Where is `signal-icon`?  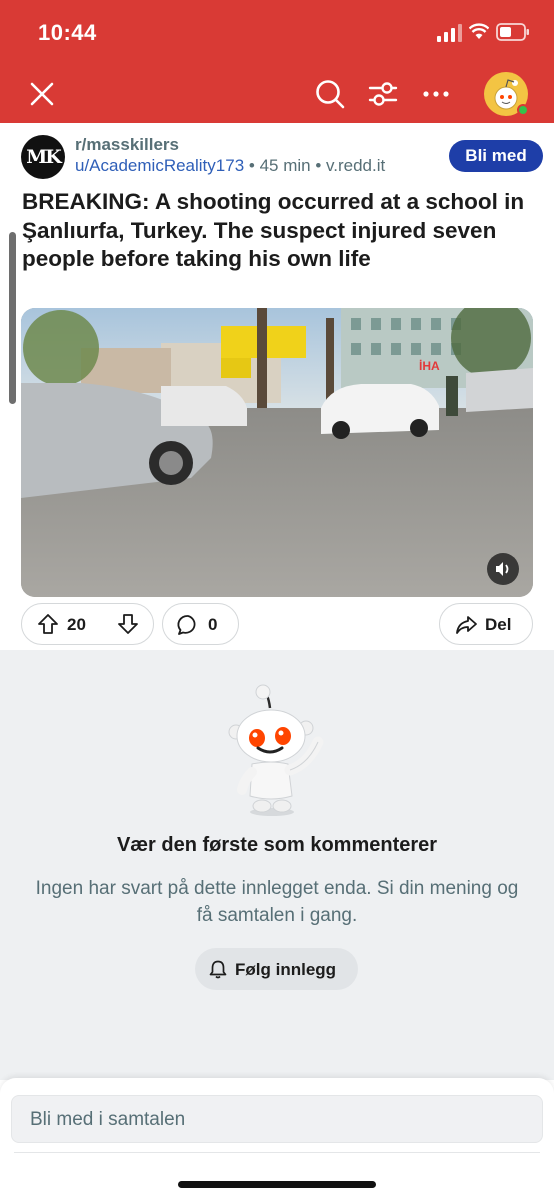 signal-icon is located at coordinates (449, 33).